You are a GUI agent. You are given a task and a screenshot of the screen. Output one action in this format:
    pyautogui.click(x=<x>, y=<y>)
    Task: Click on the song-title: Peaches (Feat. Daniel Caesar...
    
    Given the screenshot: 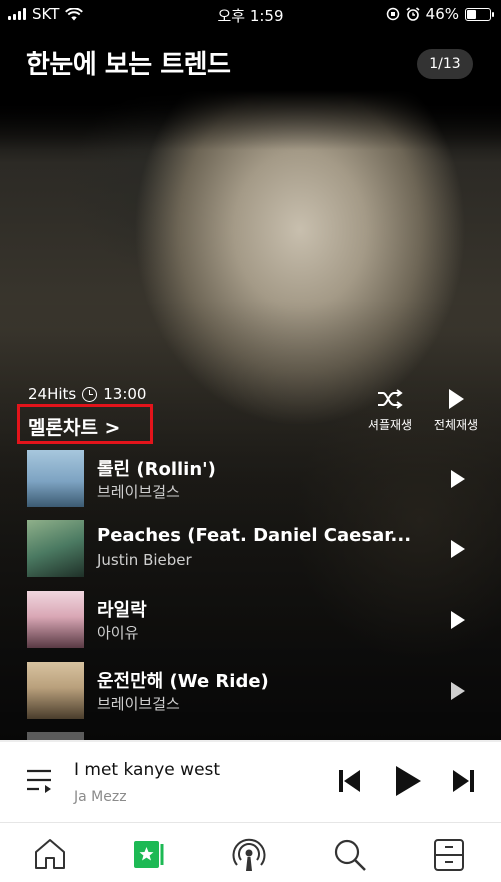 What is the action you would take?
    pyautogui.click(x=254, y=535)
    